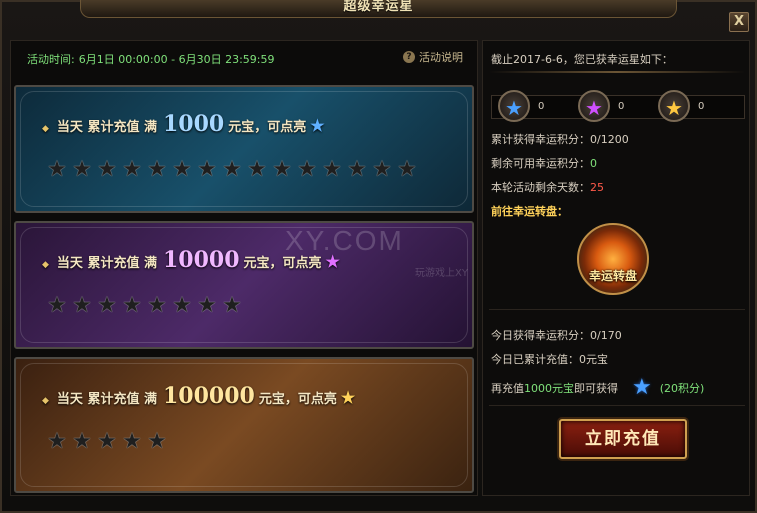 This screenshot has width=757, height=513. Describe the element at coordinates (701, 106) in the screenshot. I see `gold-star-count-value: 0` at that location.